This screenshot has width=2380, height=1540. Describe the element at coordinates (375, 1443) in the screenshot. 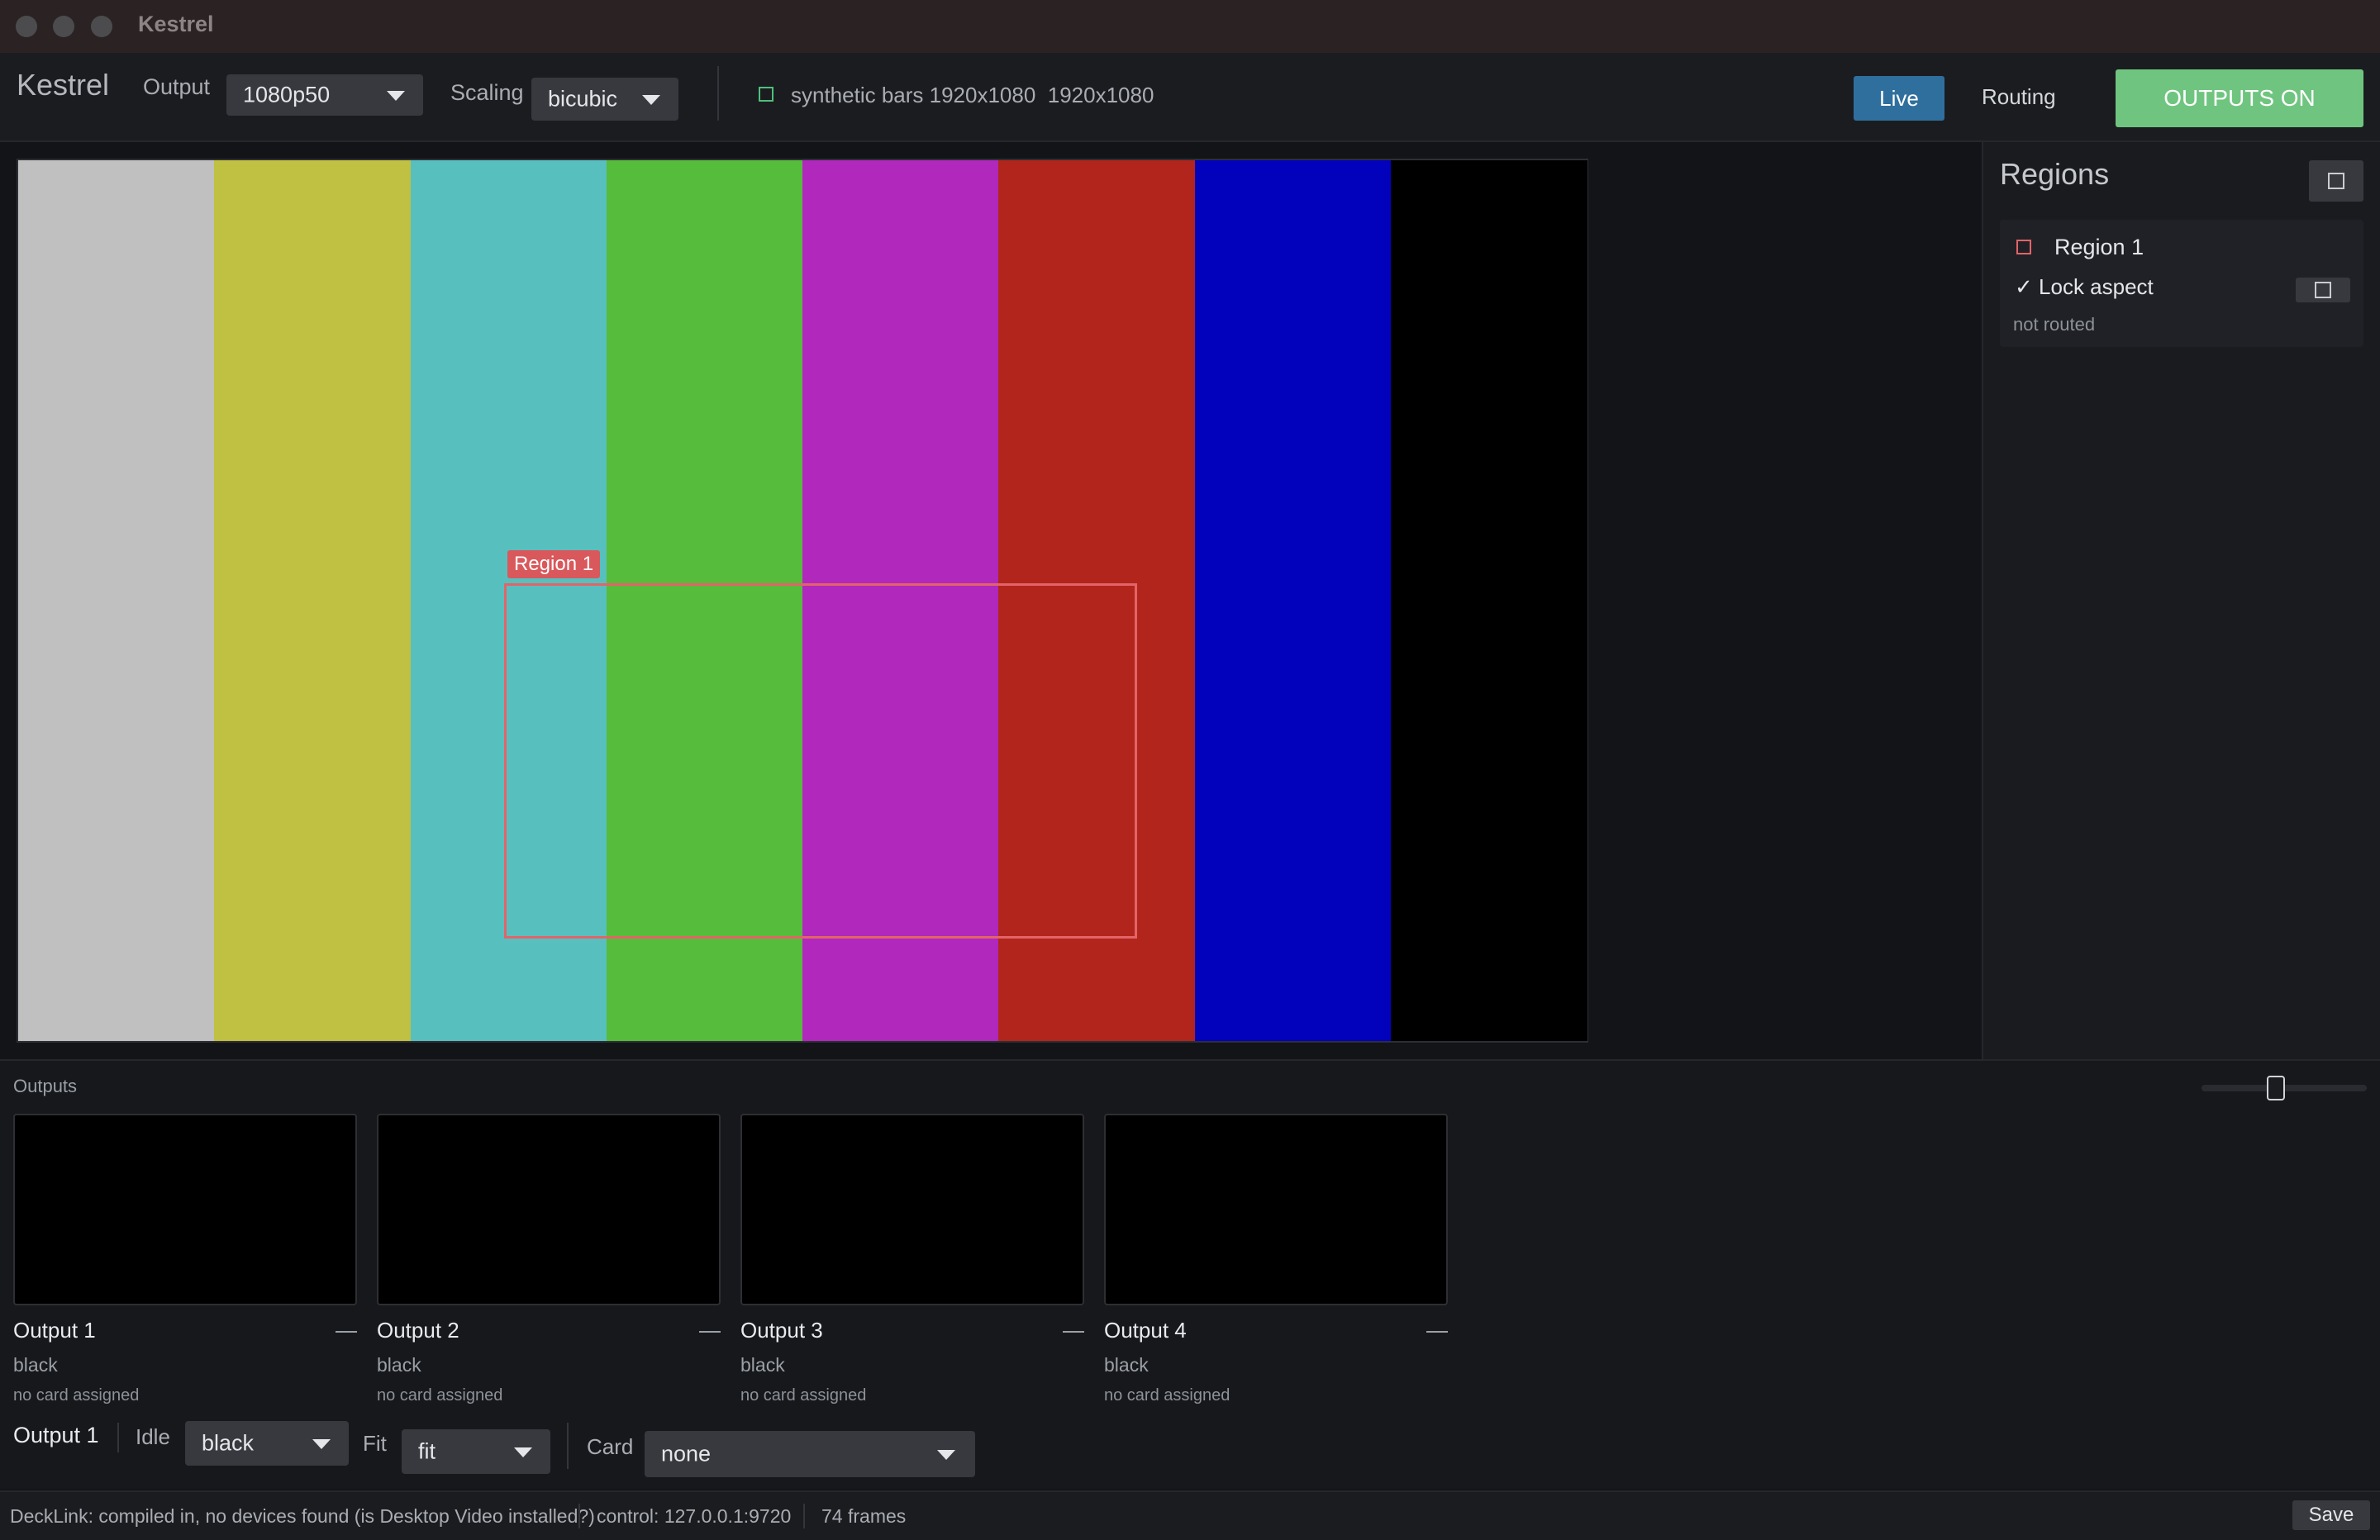

I see `fit-label: Fit` at that location.